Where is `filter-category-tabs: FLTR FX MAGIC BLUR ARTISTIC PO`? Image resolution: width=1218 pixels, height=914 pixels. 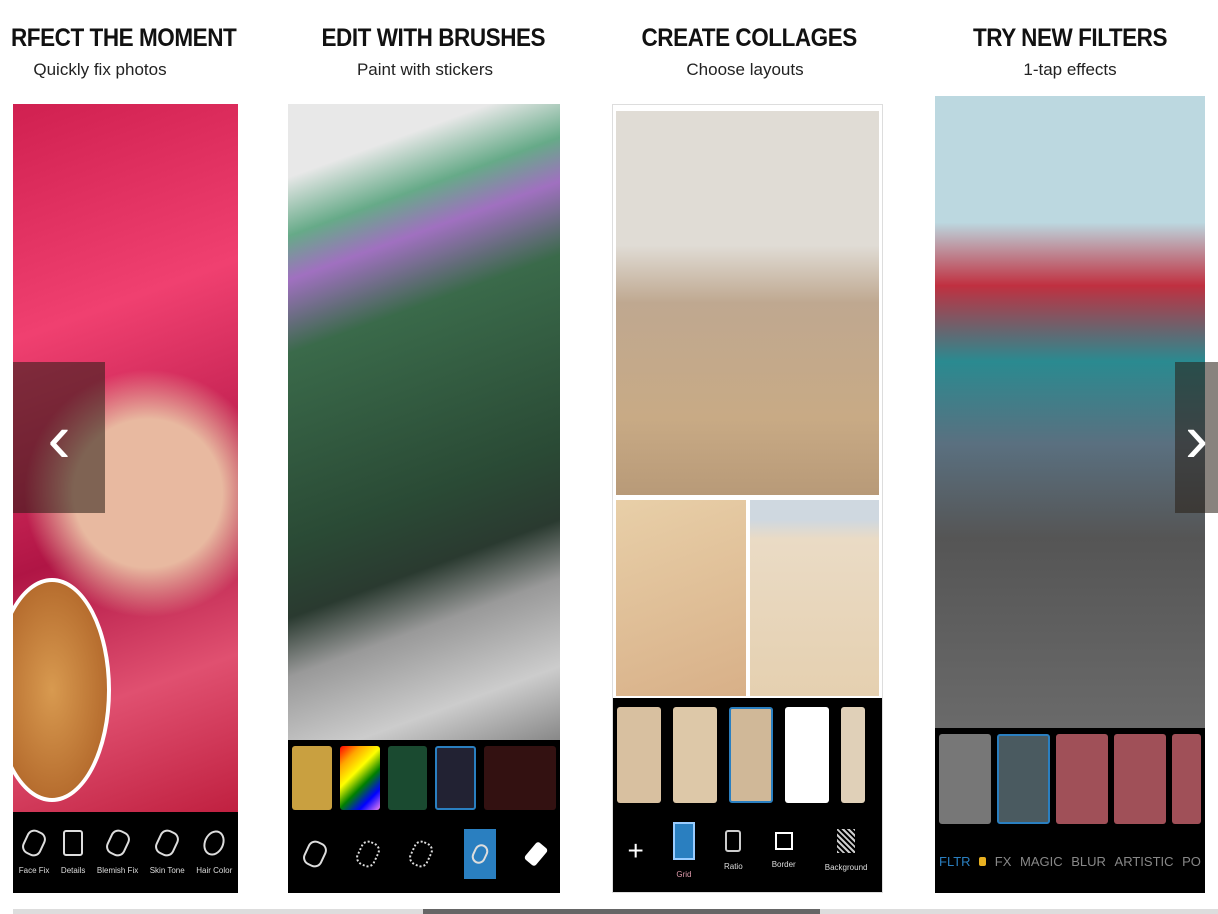
filter-category-tabs: FLTR FX MAGIC BLUR ARTISTIC PO is located at coordinates (1070, 861).